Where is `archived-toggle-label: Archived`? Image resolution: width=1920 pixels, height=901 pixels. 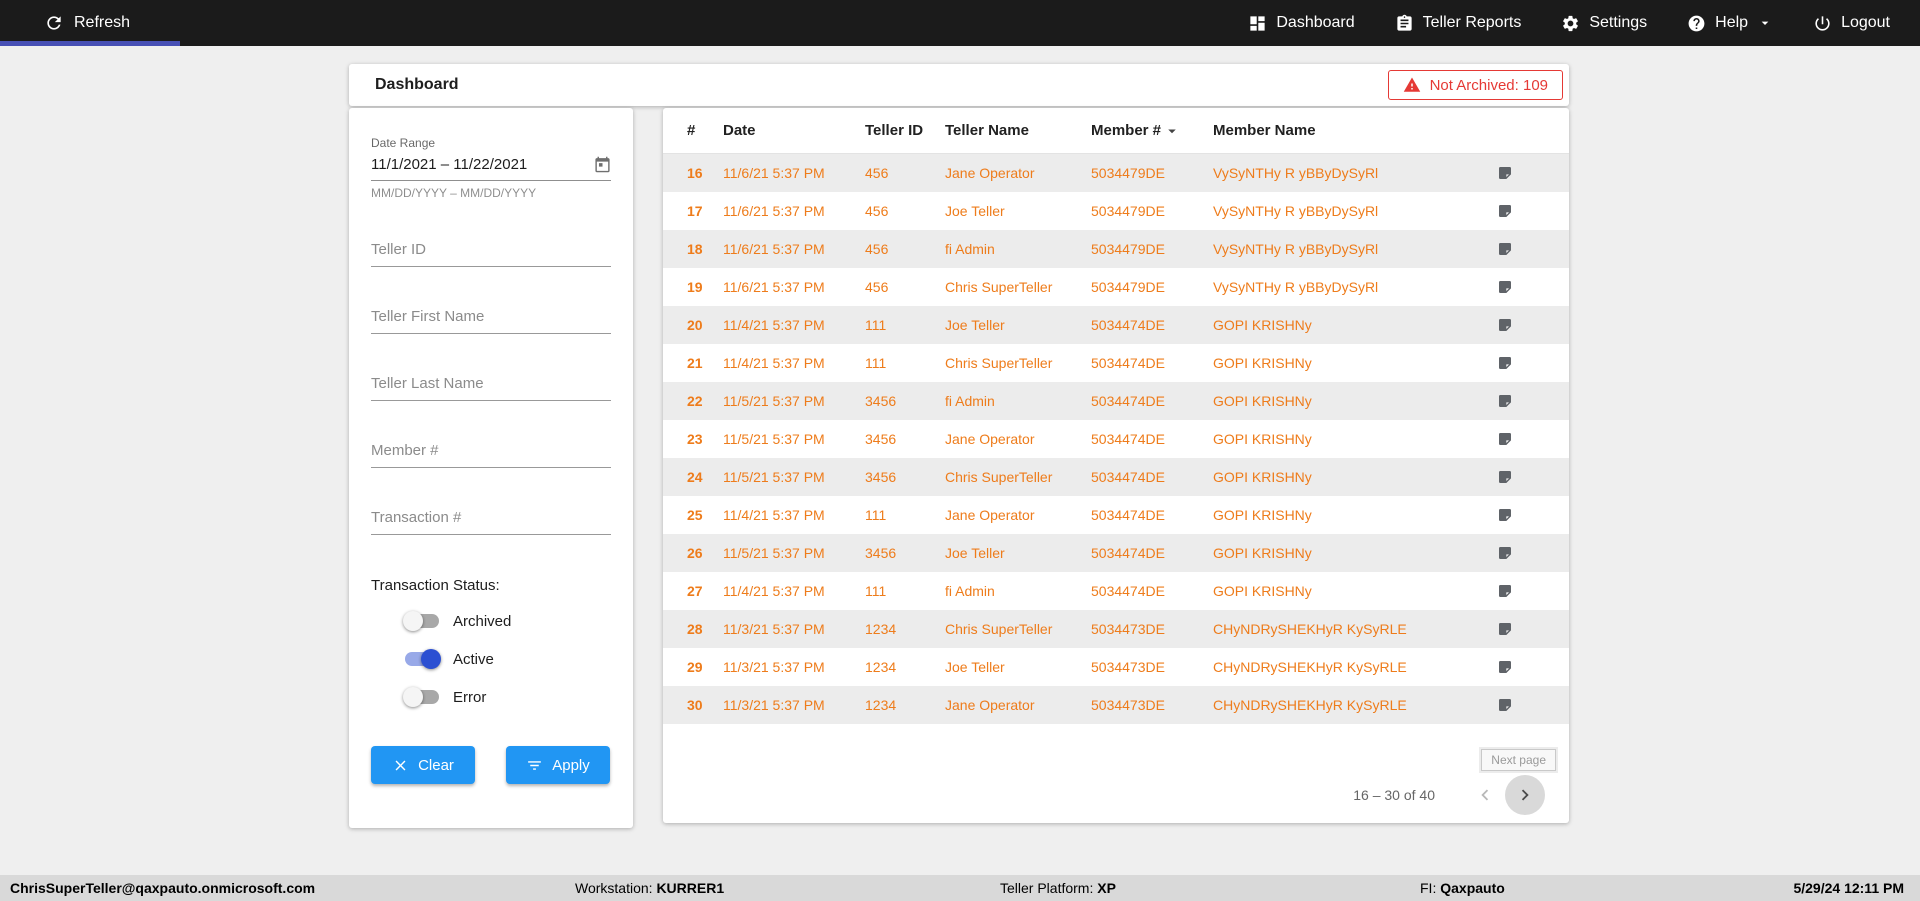 archived-toggle-label: Archived is located at coordinates (482, 621).